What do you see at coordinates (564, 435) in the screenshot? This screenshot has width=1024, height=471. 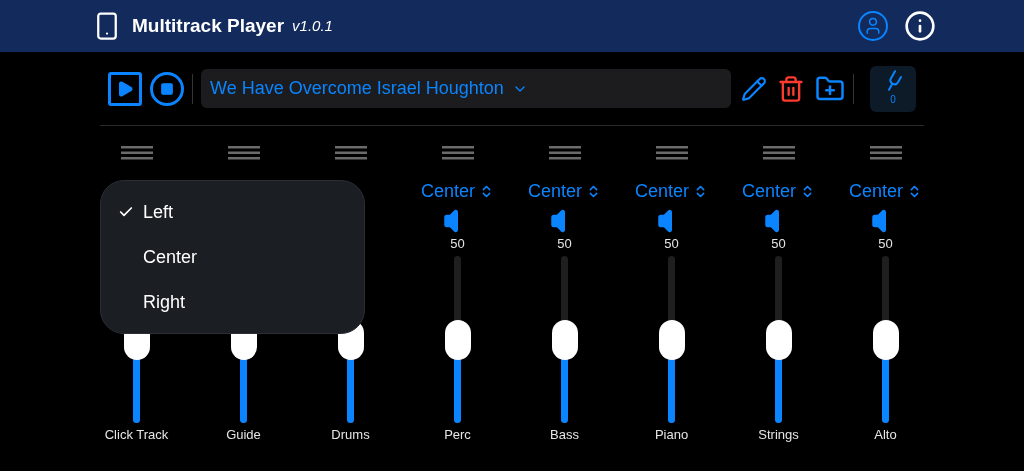 I see `track-name: Bass` at bounding box center [564, 435].